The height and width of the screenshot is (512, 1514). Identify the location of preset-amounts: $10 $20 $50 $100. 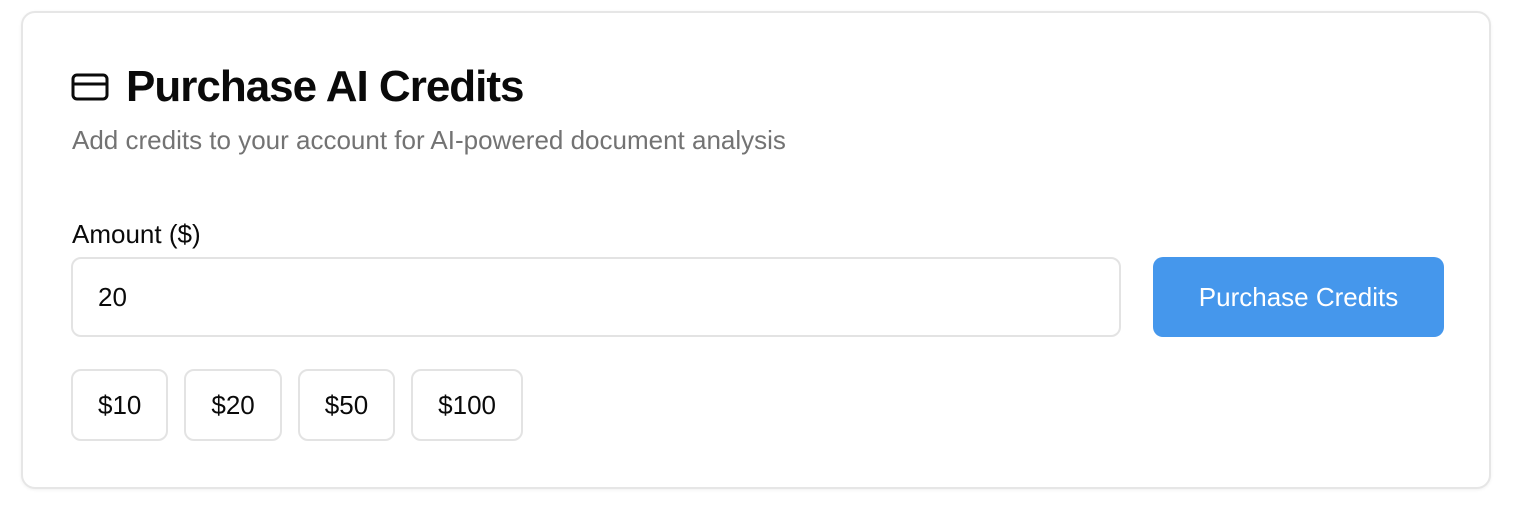
(305, 405).